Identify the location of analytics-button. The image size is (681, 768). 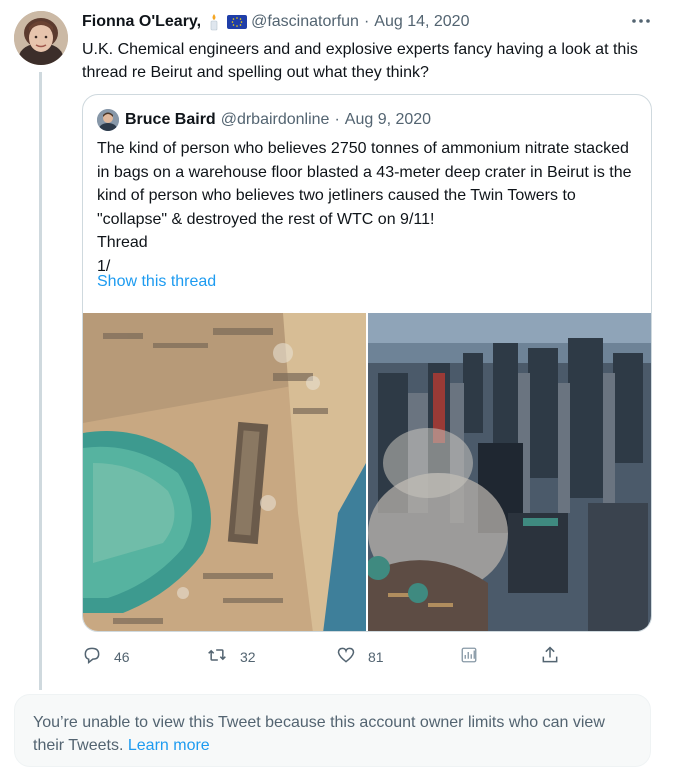
(469, 657).